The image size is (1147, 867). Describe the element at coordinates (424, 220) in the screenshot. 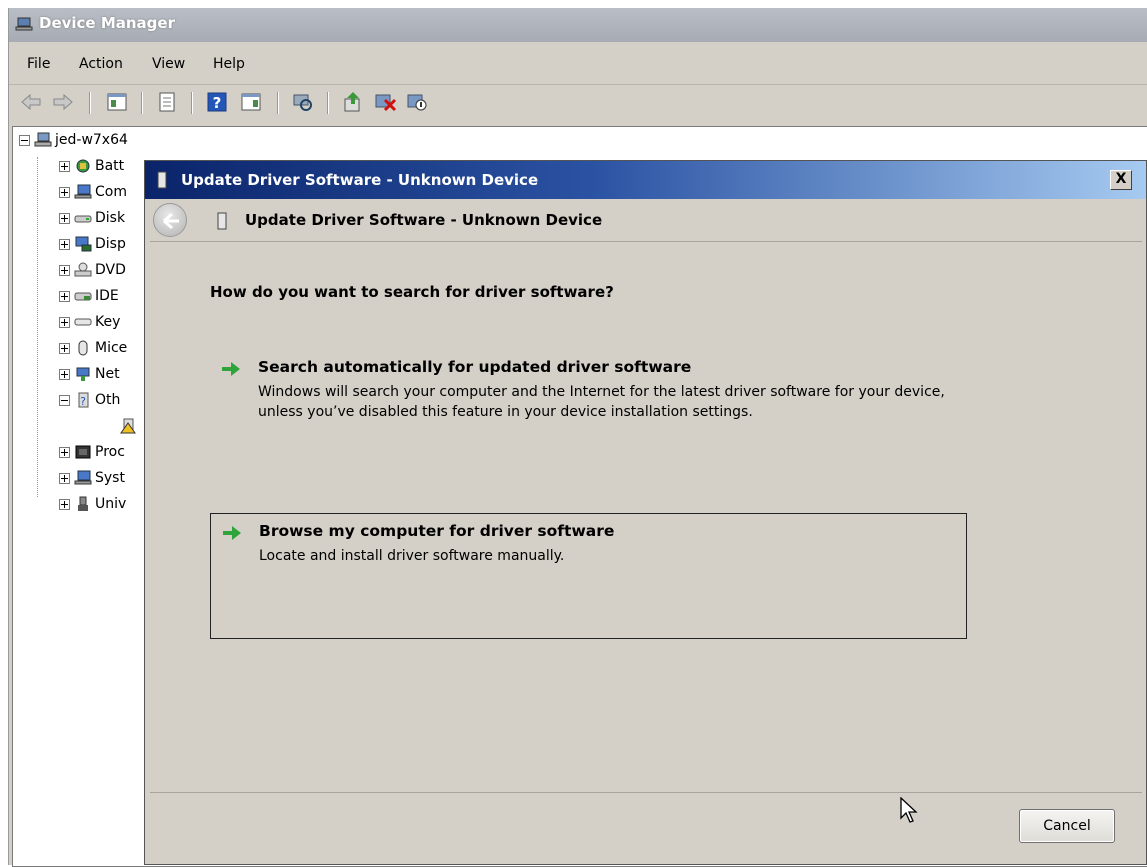

I see `dialog-header-title: Update Driver Software - Unknown Device` at that location.